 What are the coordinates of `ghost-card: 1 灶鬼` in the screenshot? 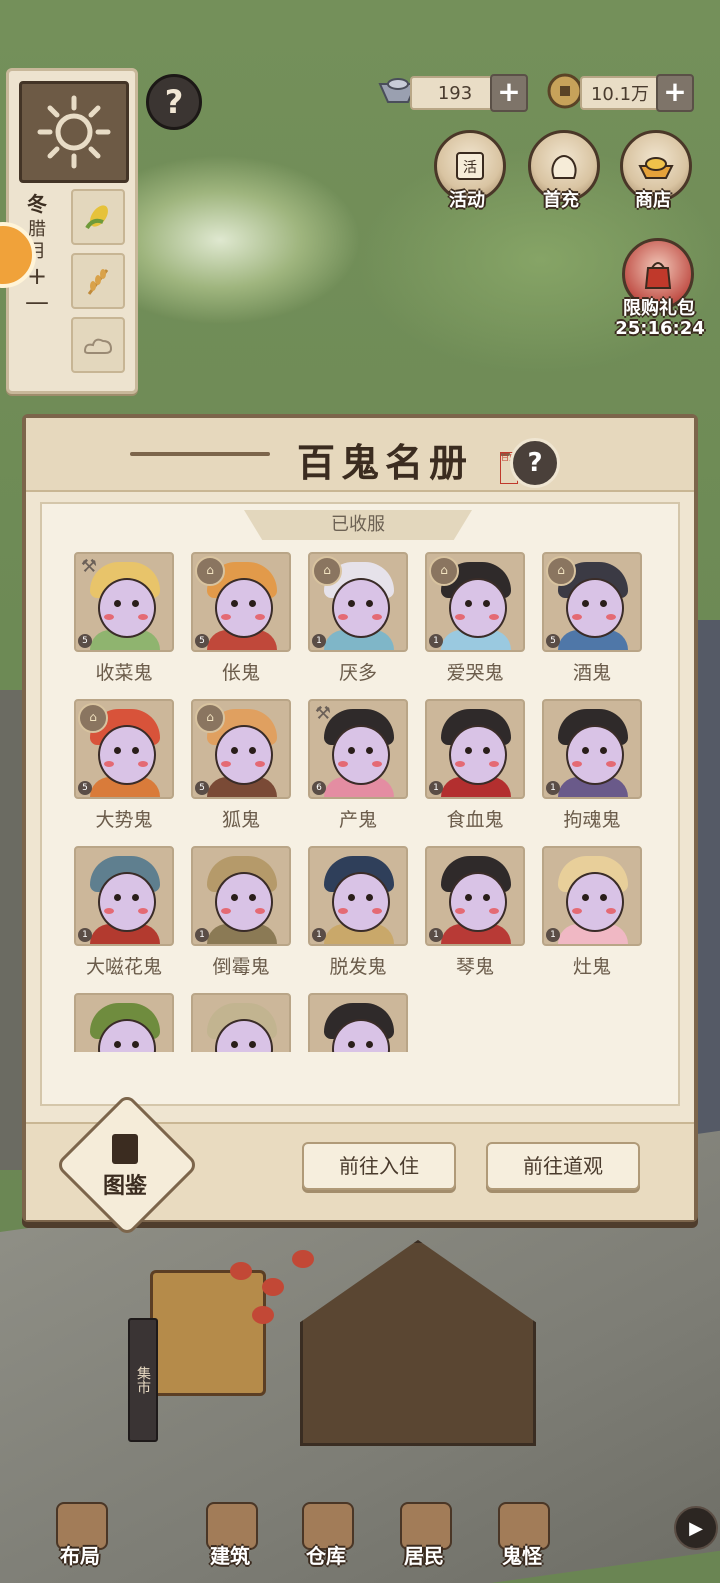 It's located at (592, 912).